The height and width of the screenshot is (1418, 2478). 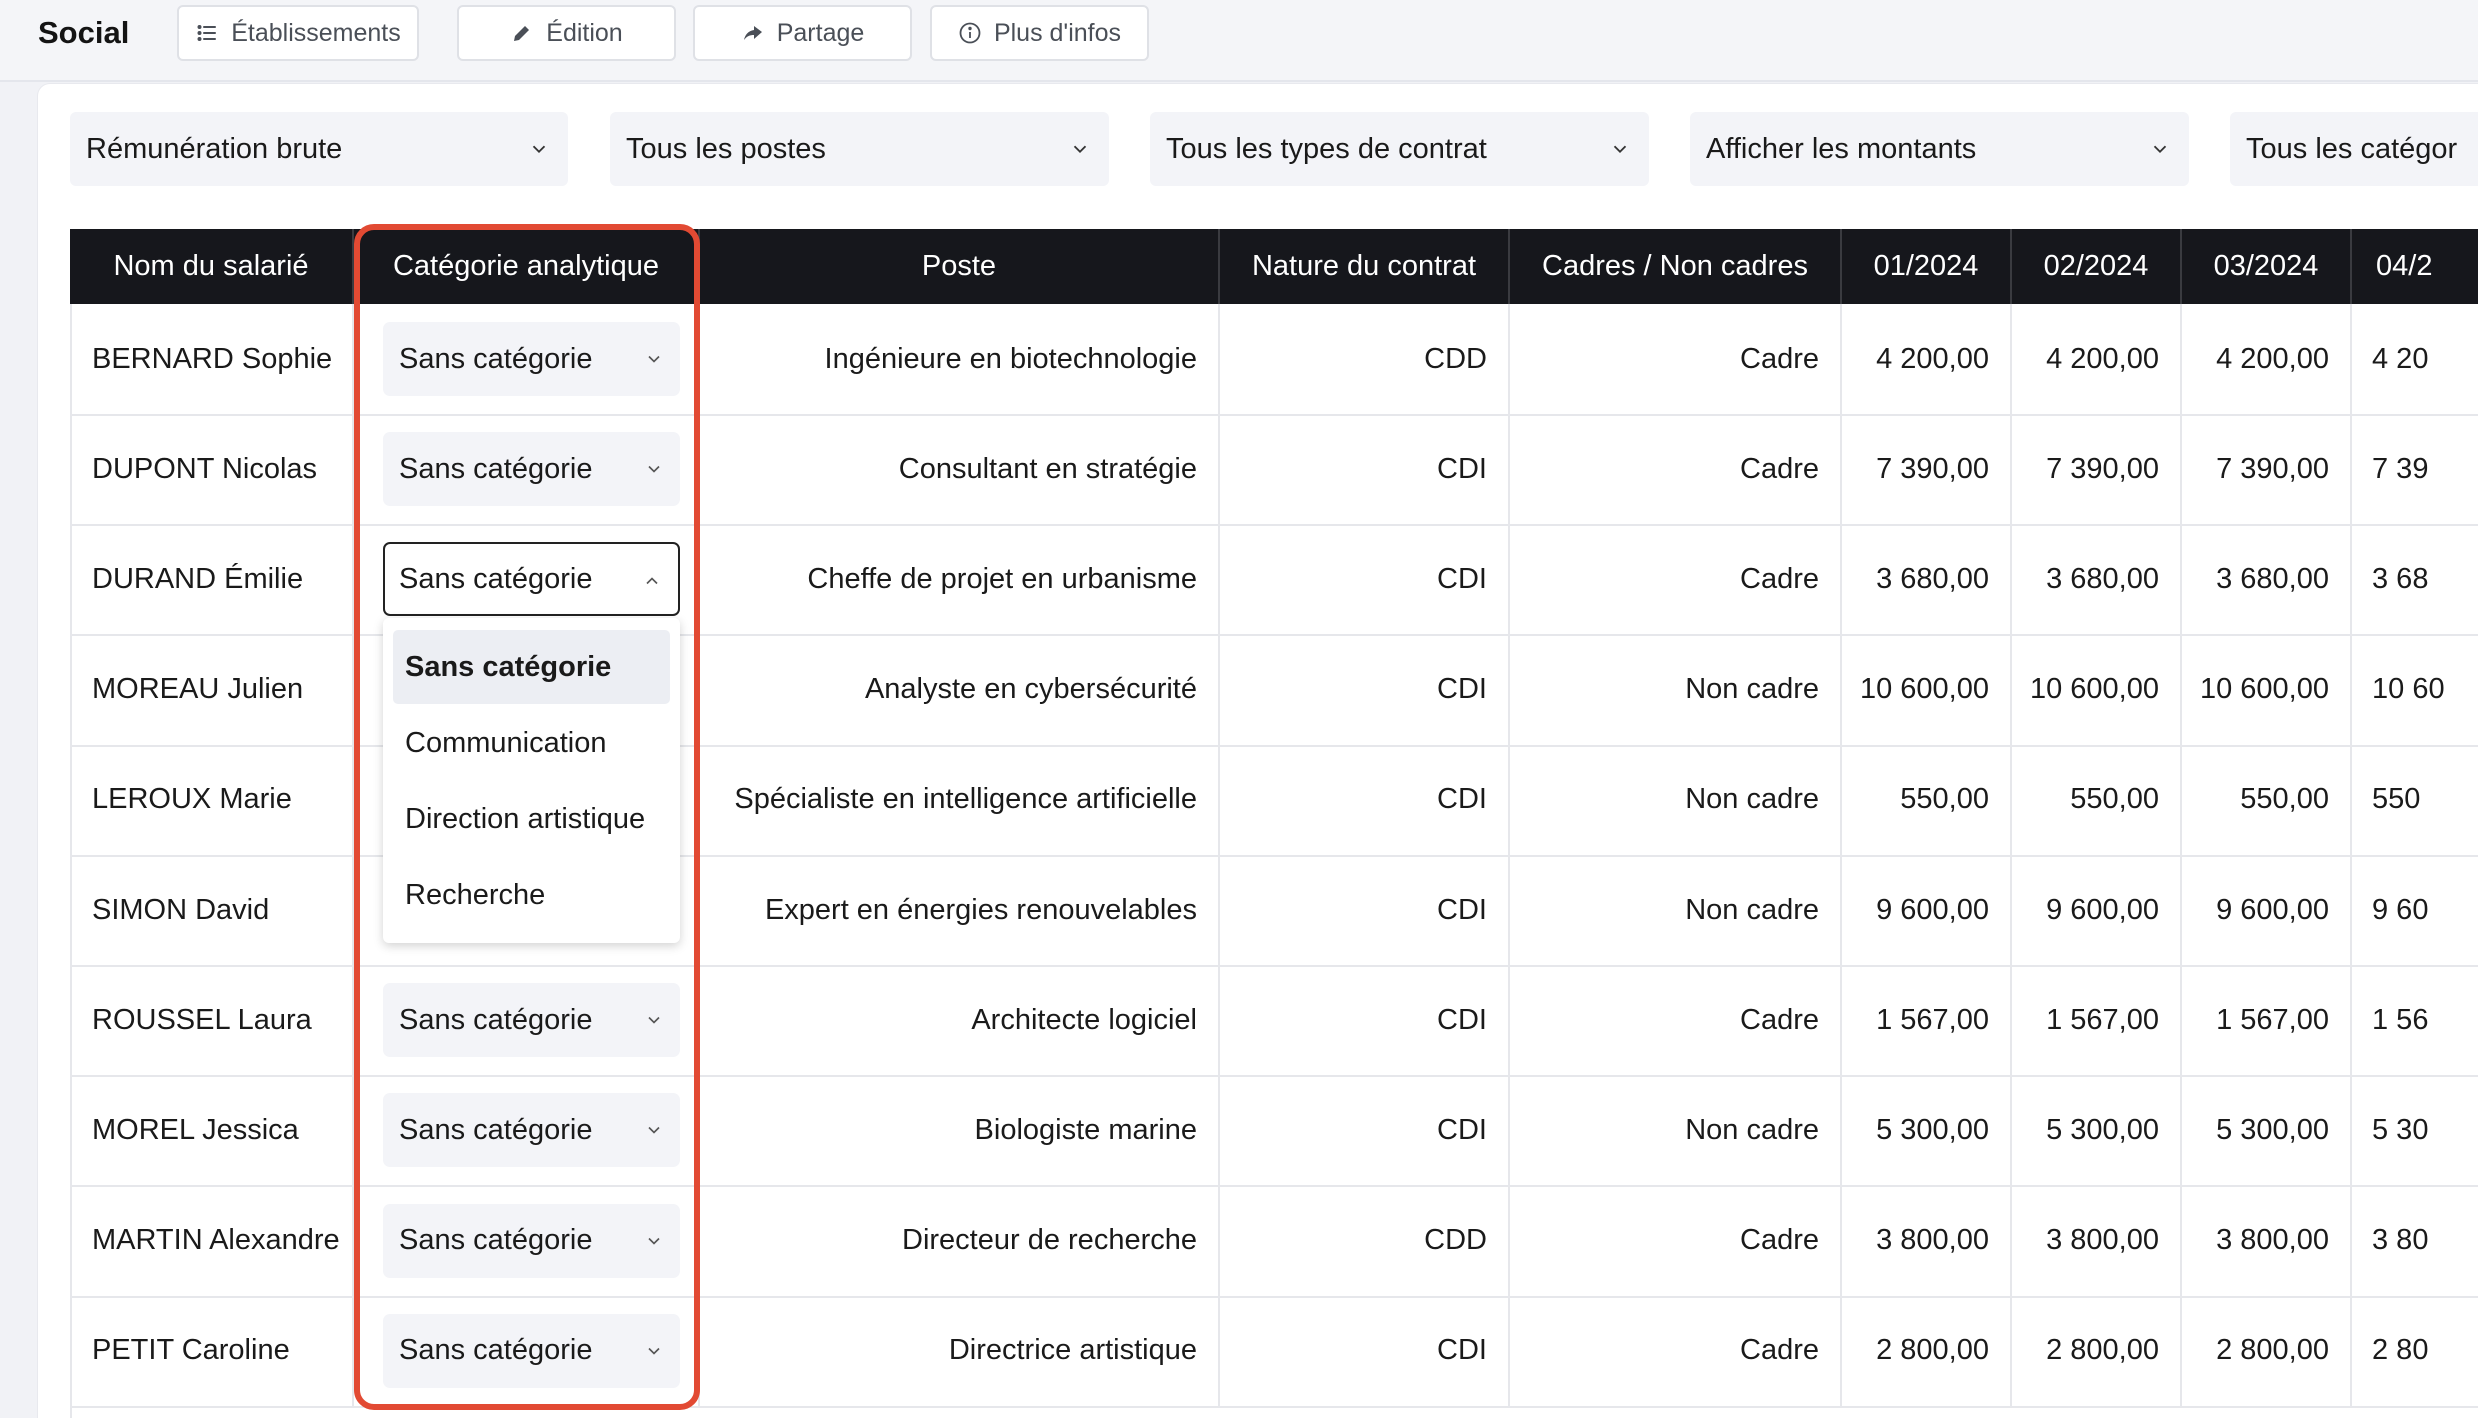 What do you see at coordinates (2400, 1350) in the screenshot?
I see `cell-m4: 2 80` at bounding box center [2400, 1350].